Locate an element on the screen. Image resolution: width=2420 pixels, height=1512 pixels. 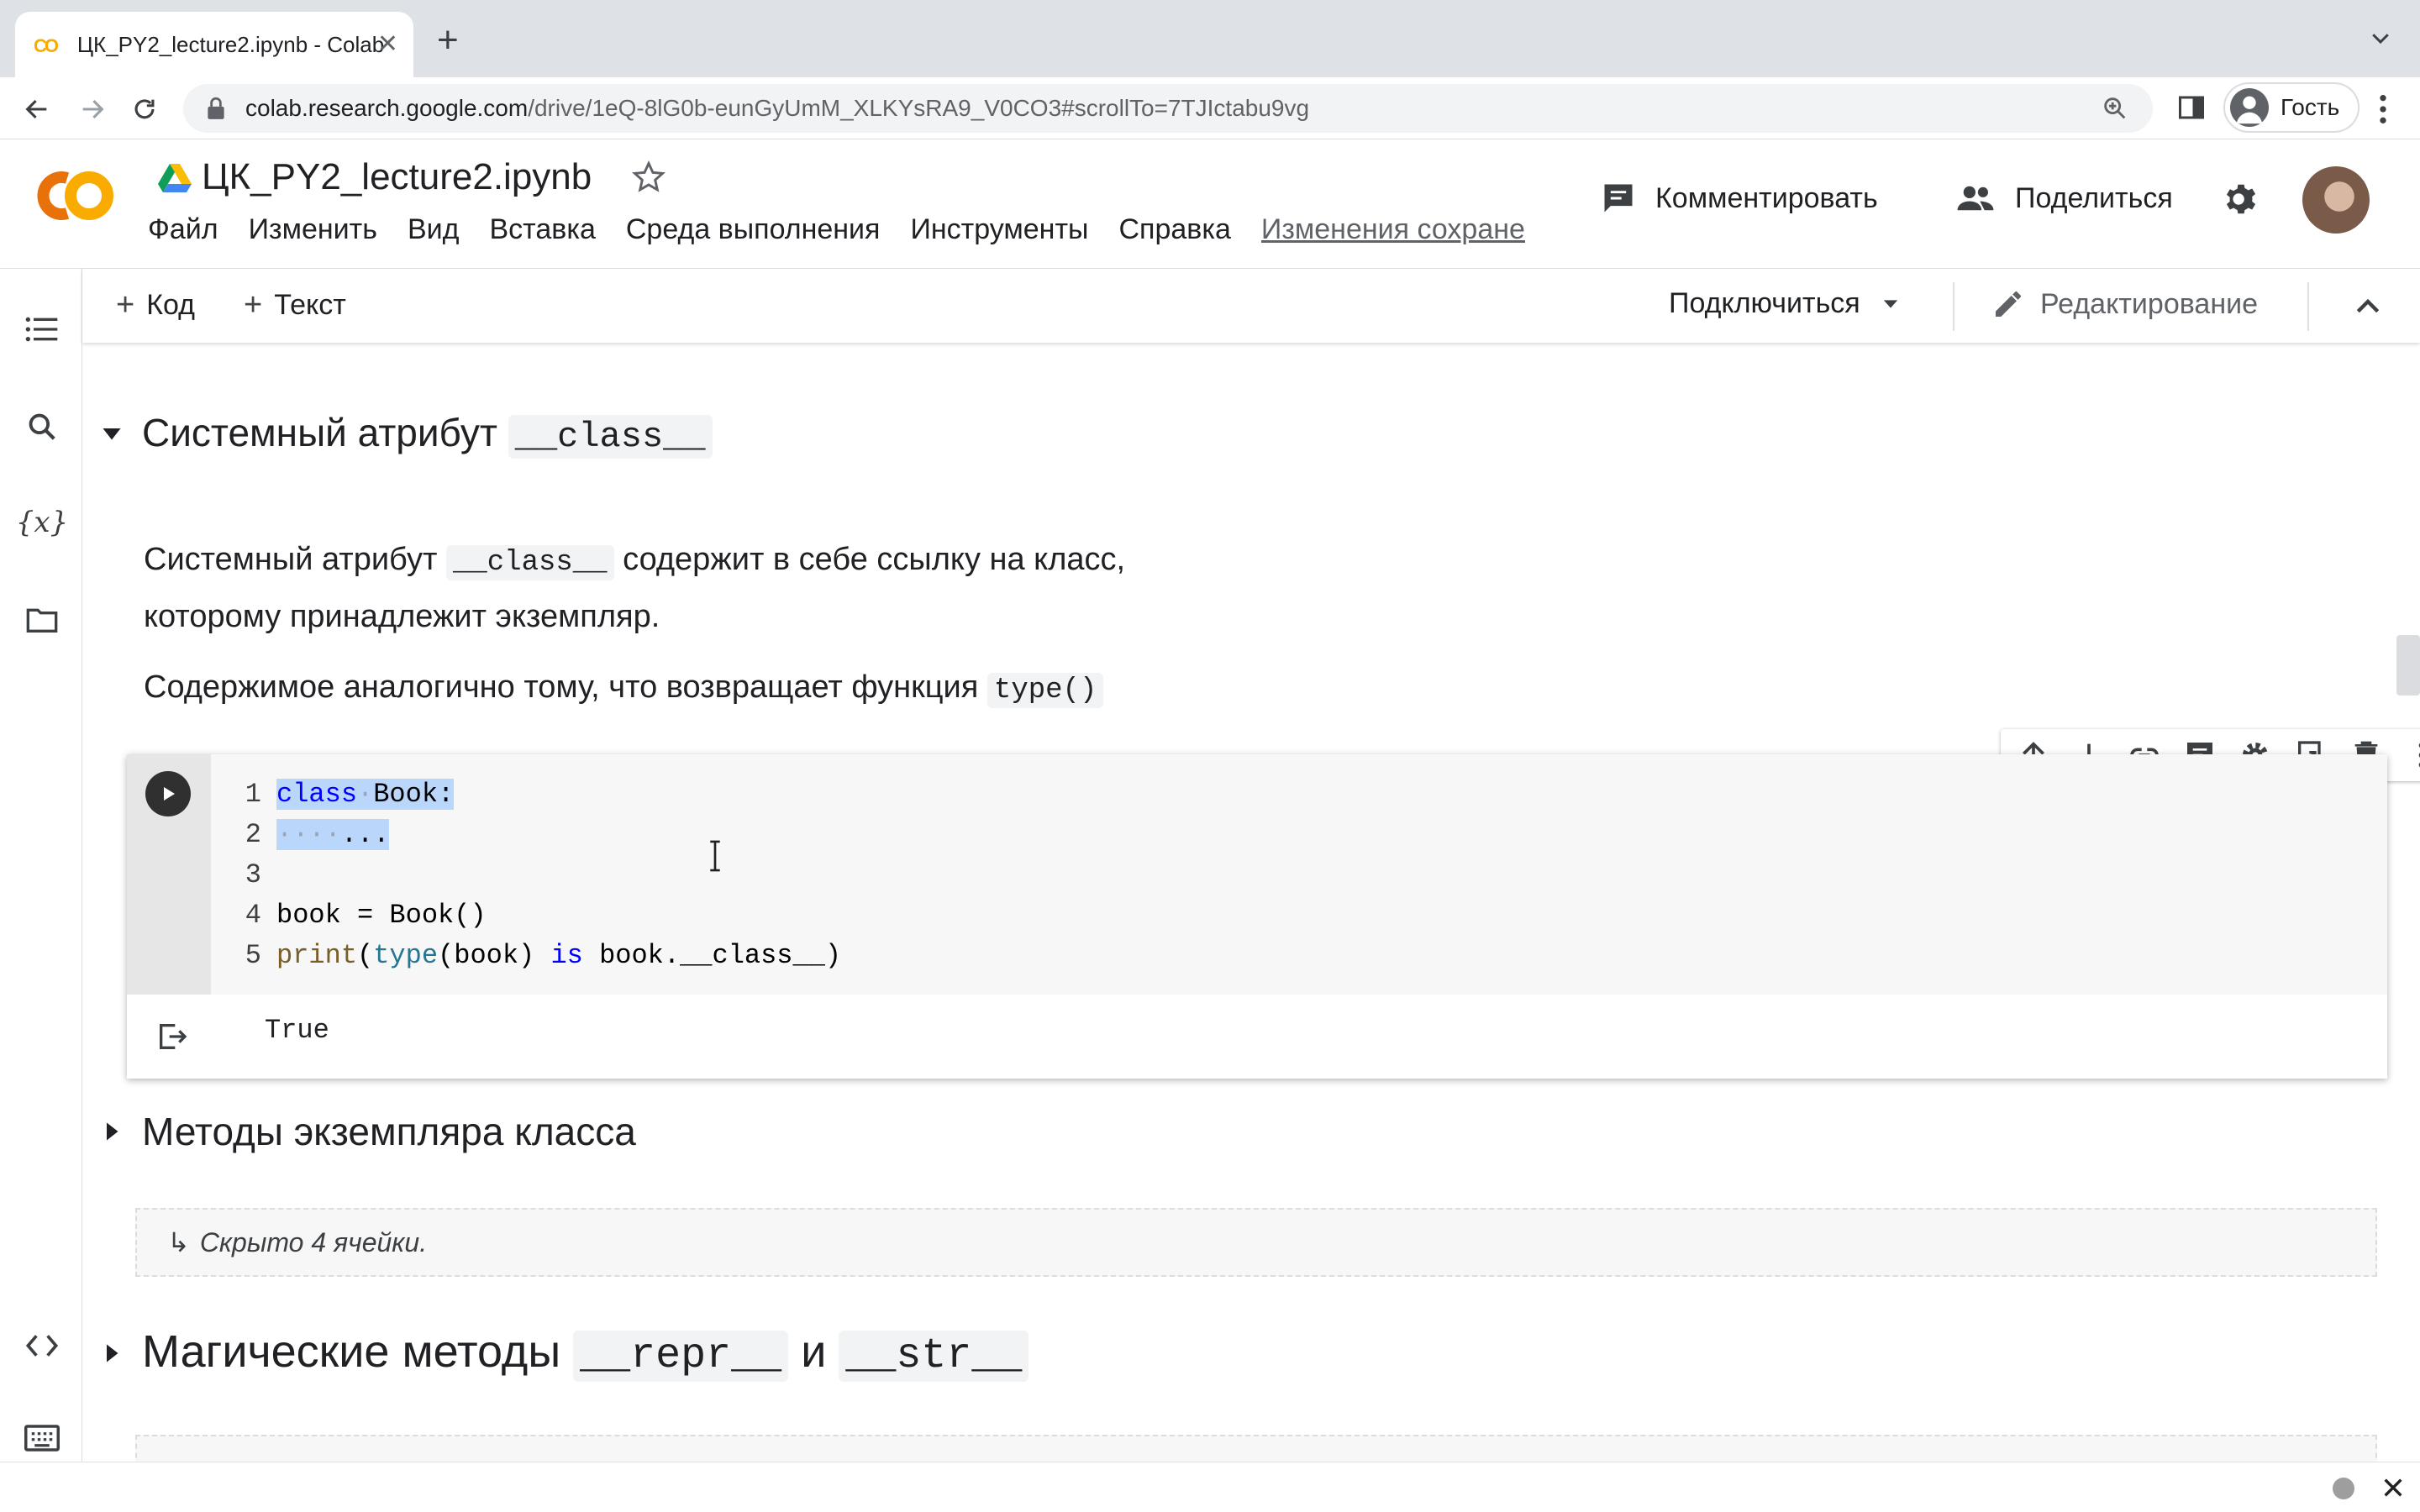
menu-file: Файл is located at coordinates (183, 229).